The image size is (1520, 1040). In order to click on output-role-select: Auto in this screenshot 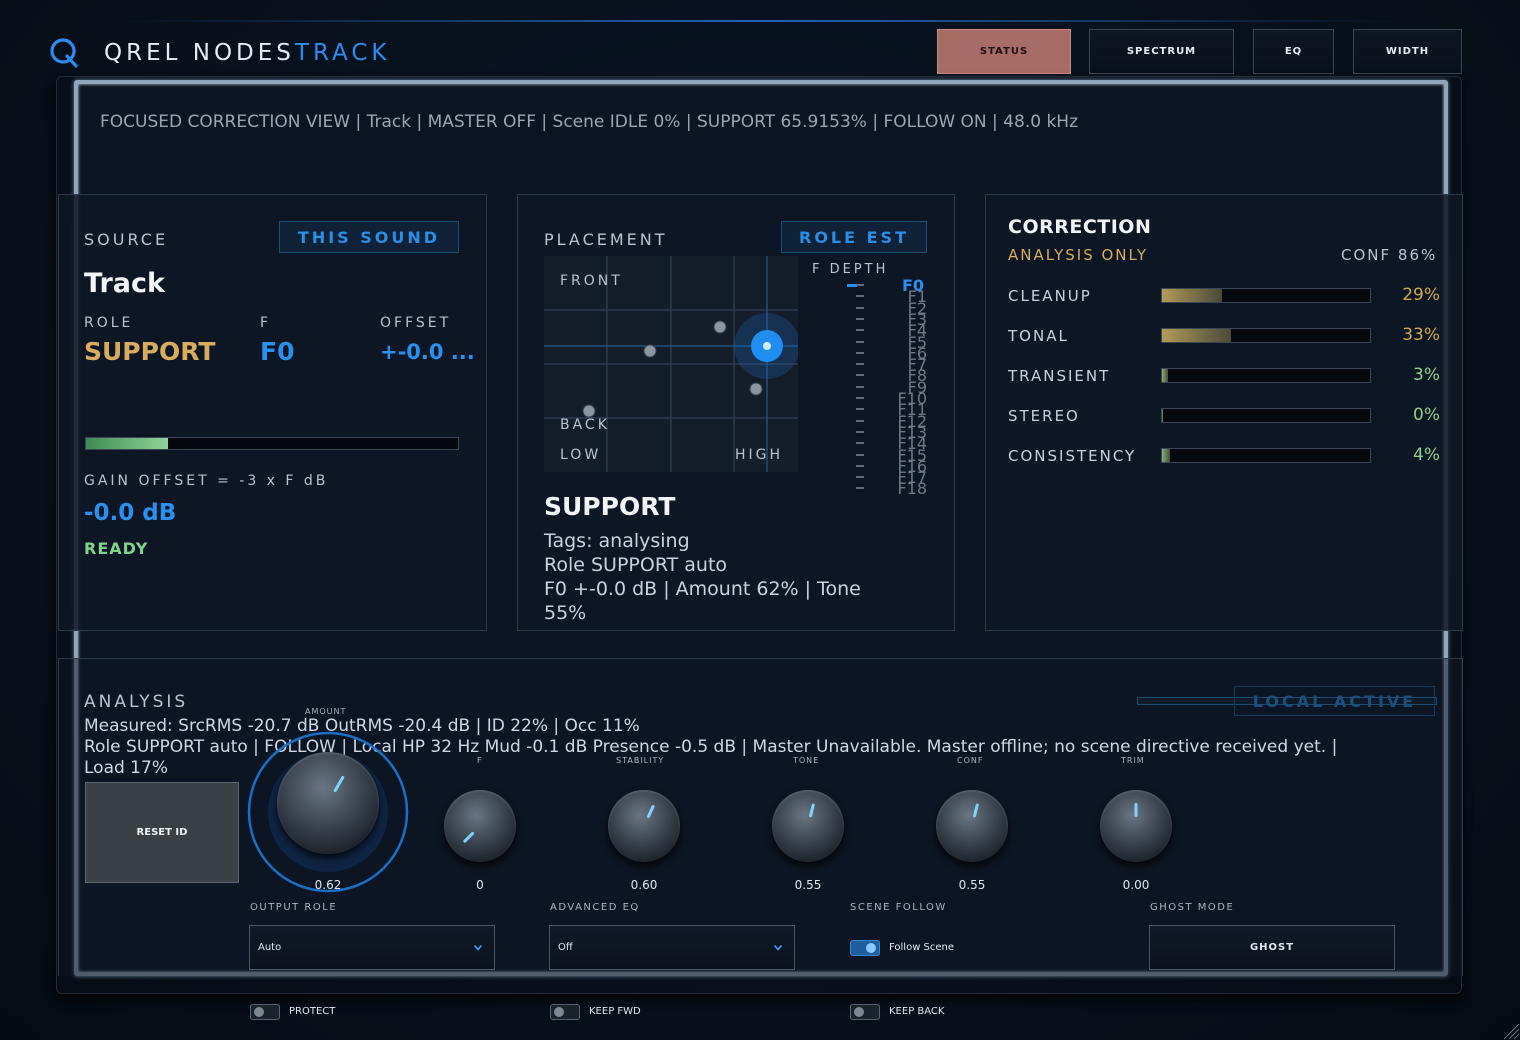, I will do `click(372, 947)`.